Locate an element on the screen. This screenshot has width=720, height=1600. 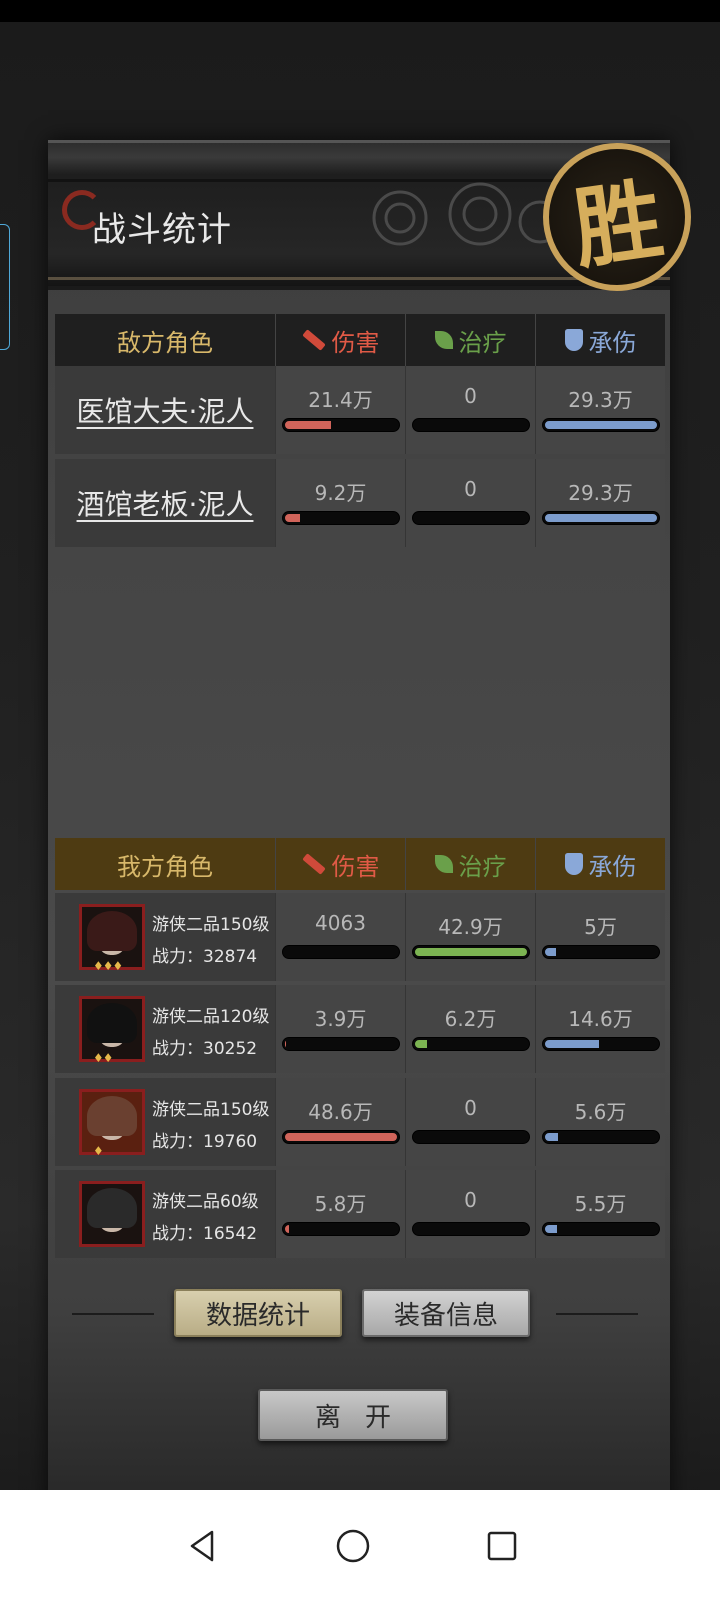
ally-header-label: 我方角色 is located at coordinates (165, 866).